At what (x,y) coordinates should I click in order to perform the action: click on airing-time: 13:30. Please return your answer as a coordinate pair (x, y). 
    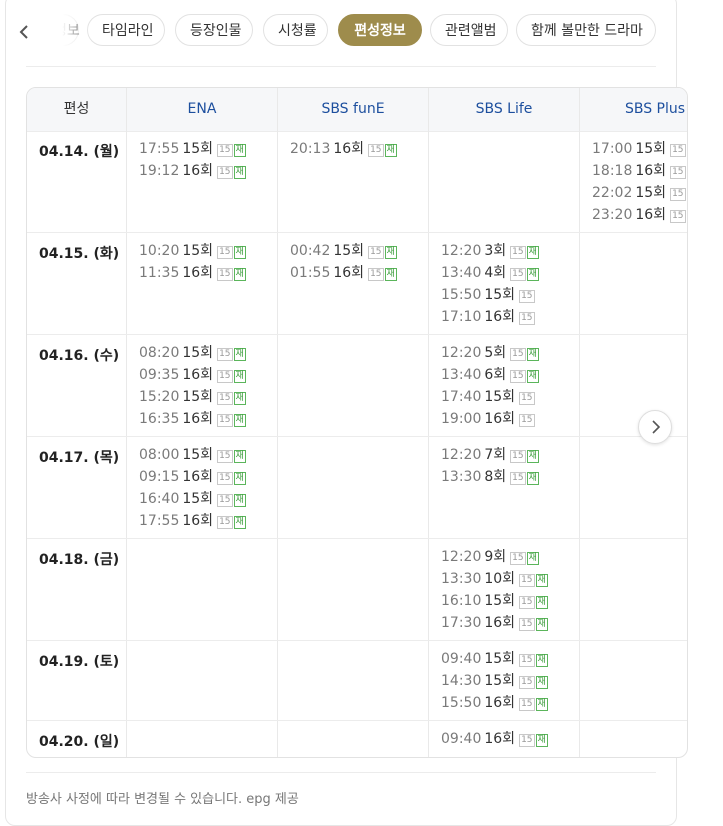
    Looking at the image, I should click on (461, 579).